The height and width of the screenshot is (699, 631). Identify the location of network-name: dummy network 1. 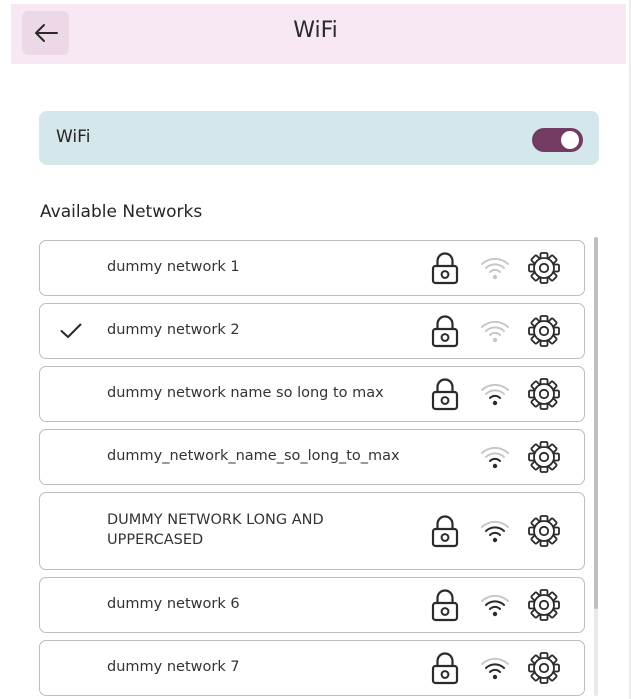
(173, 267).